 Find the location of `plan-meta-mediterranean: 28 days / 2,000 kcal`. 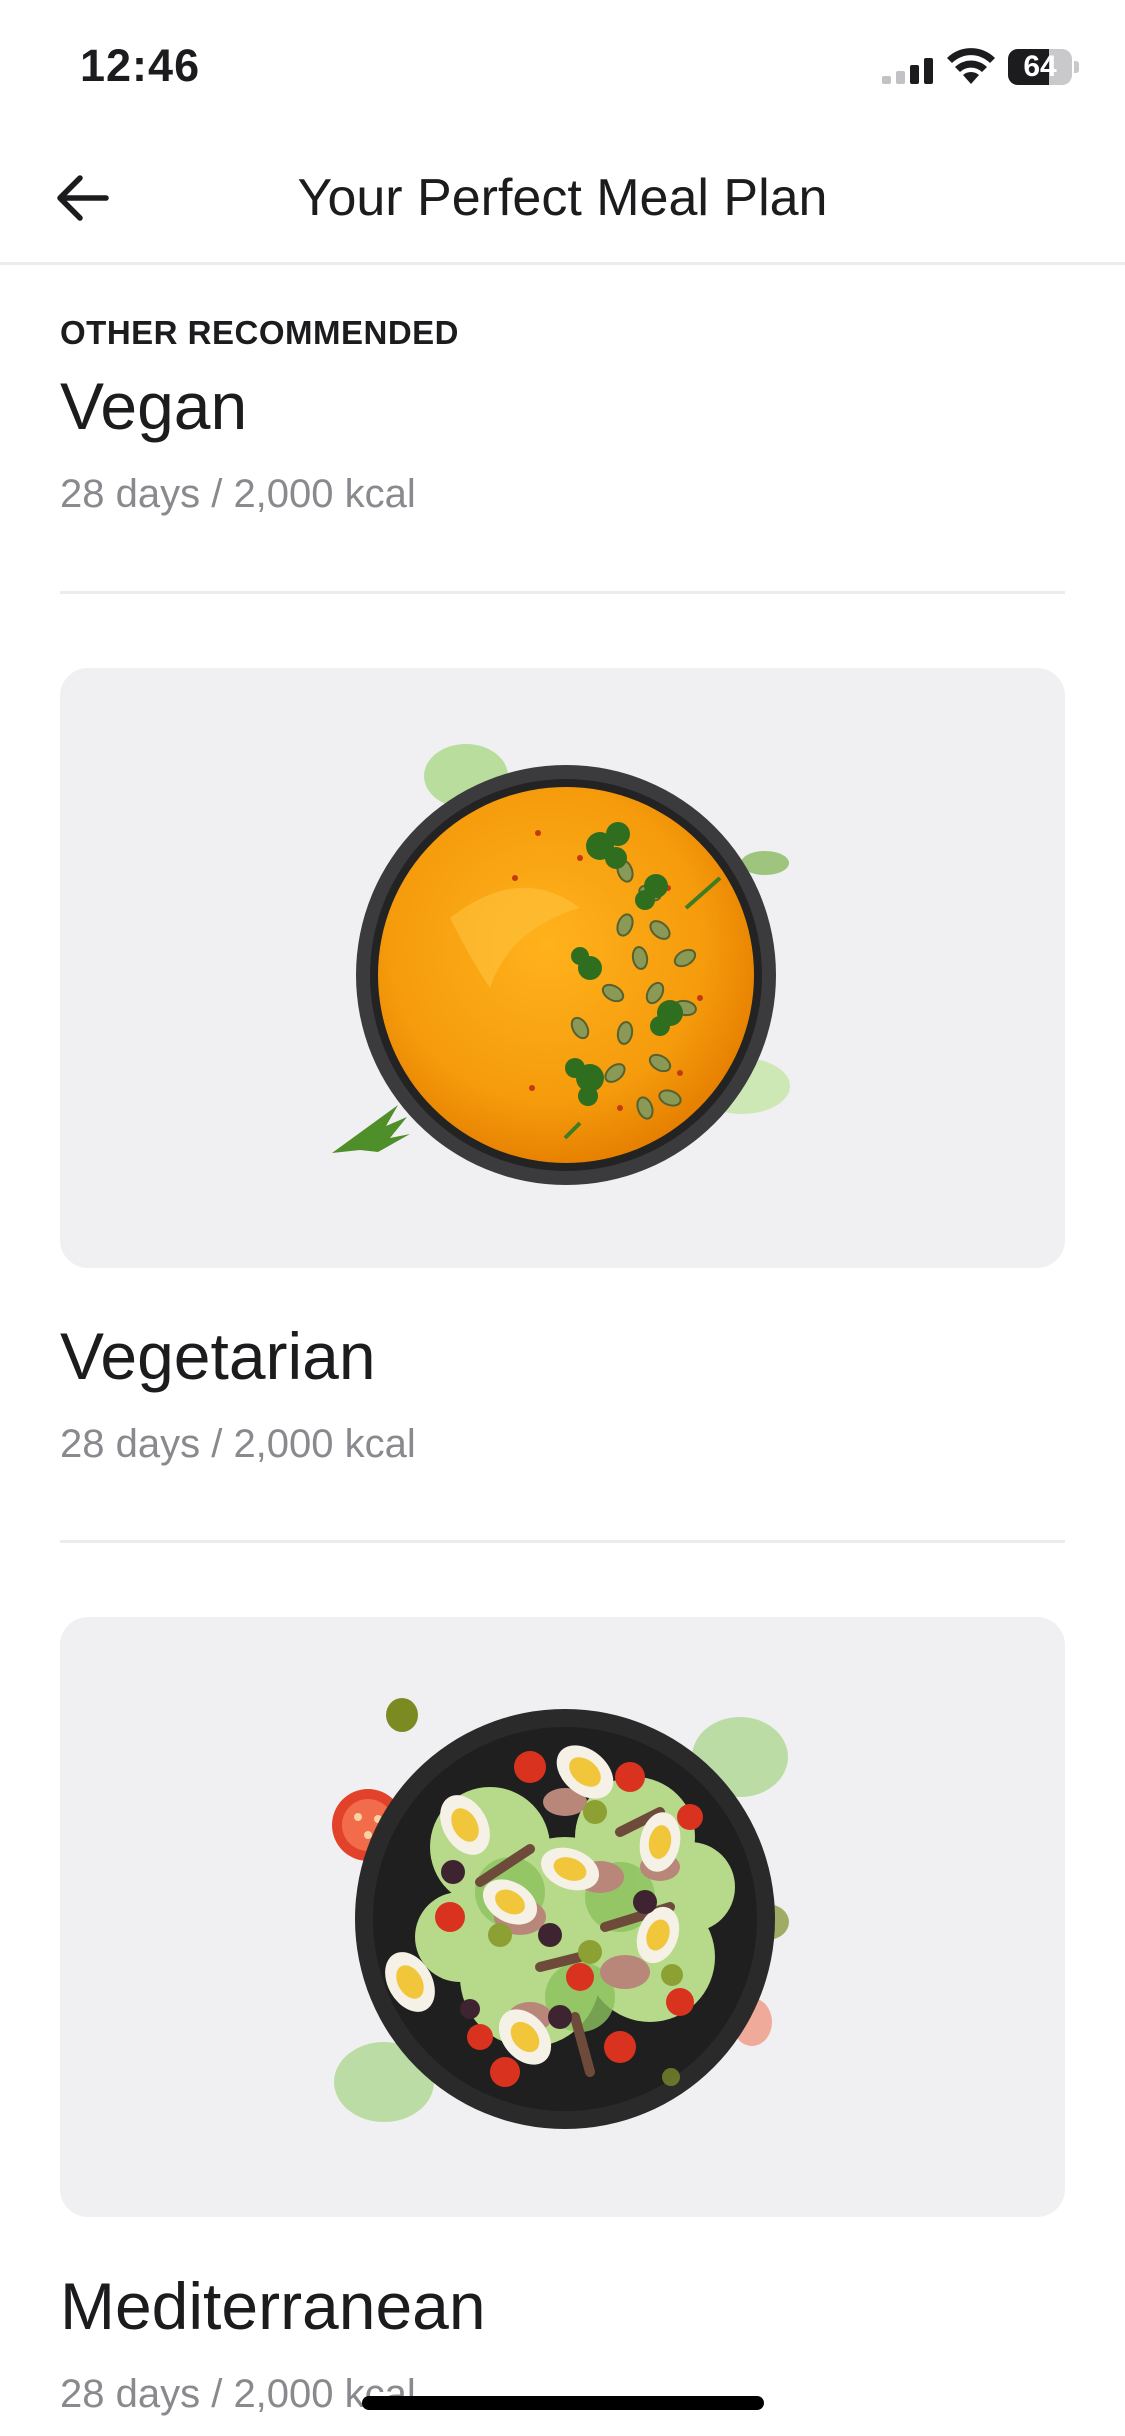

plan-meta-mediterranean: 28 days / 2,000 kcal is located at coordinates (238, 2394).